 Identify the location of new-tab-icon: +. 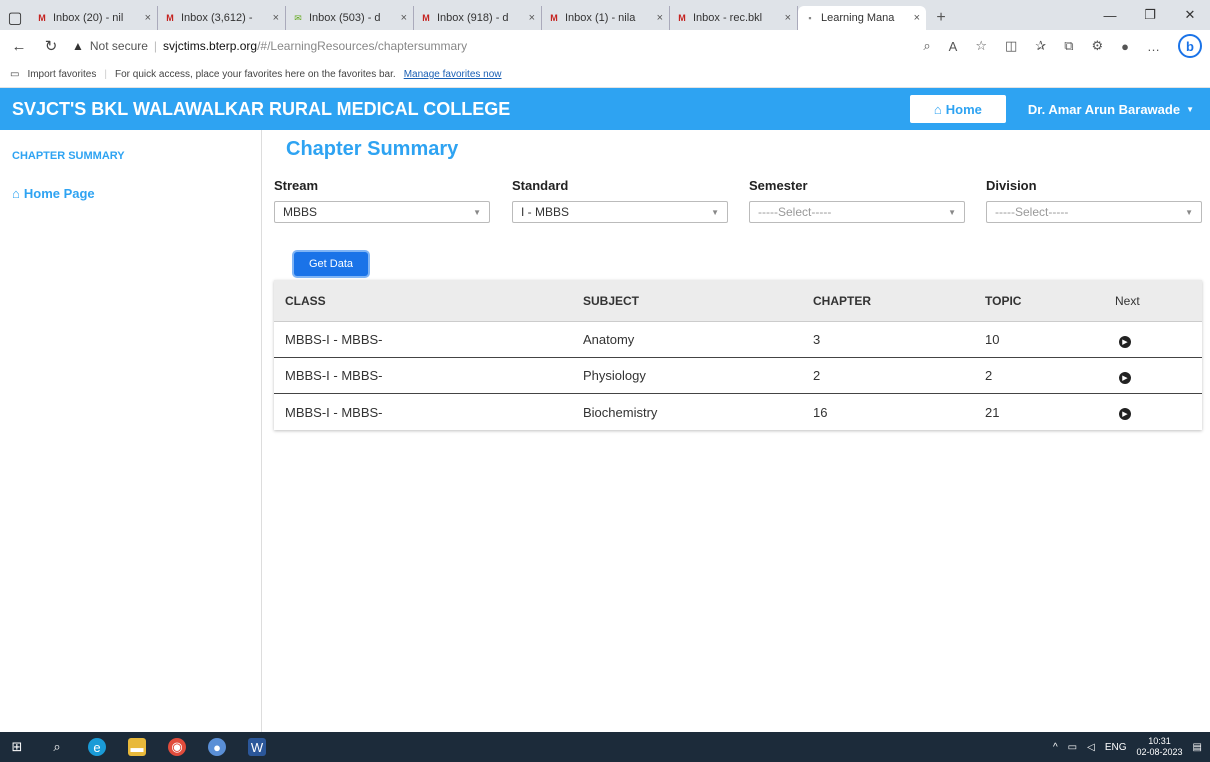
(941, 18).